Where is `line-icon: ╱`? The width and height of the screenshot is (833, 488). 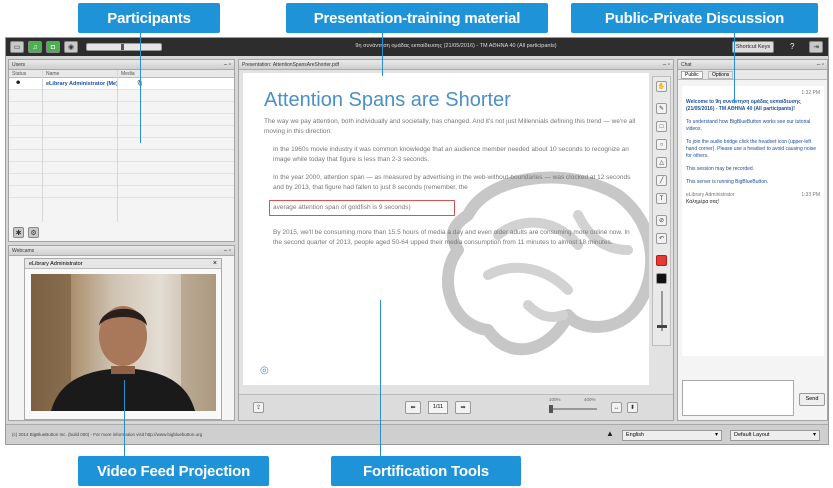 line-icon: ╱ is located at coordinates (661, 180).